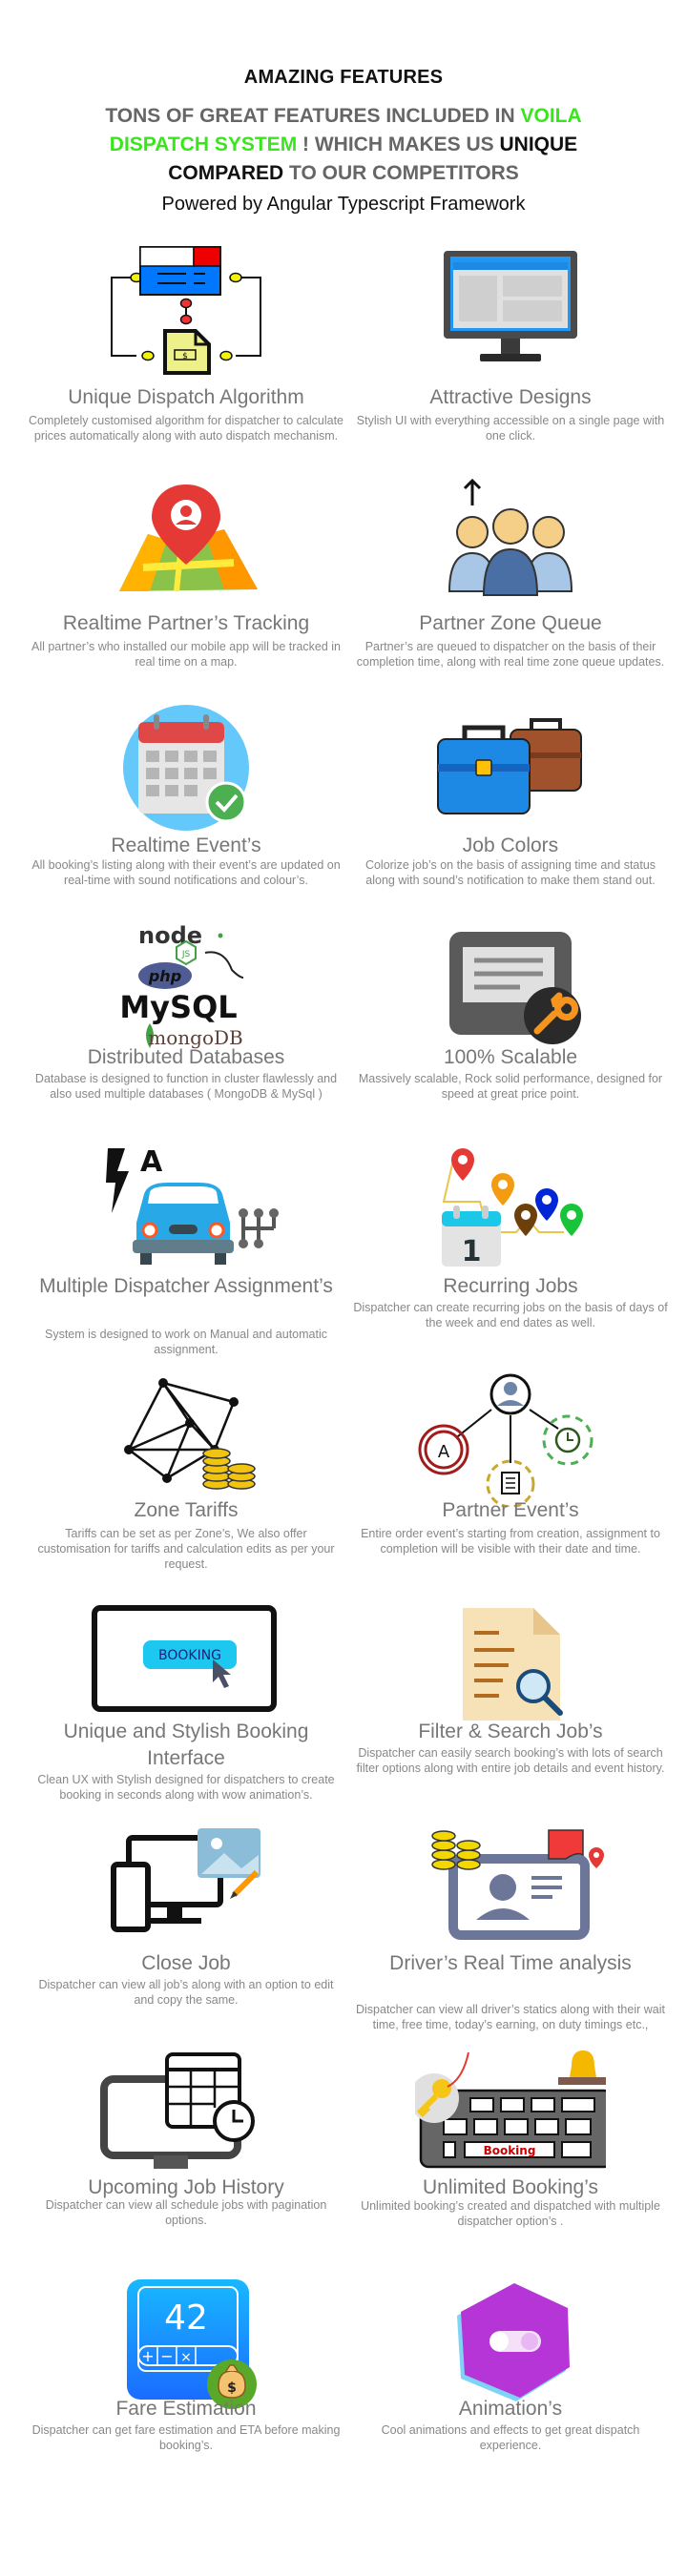  What do you see at coordinates (186, 1745) in the screenshot?
I see `feature-title: Unique and Stylish Booking Interface` at bounding box center [186, 1745].